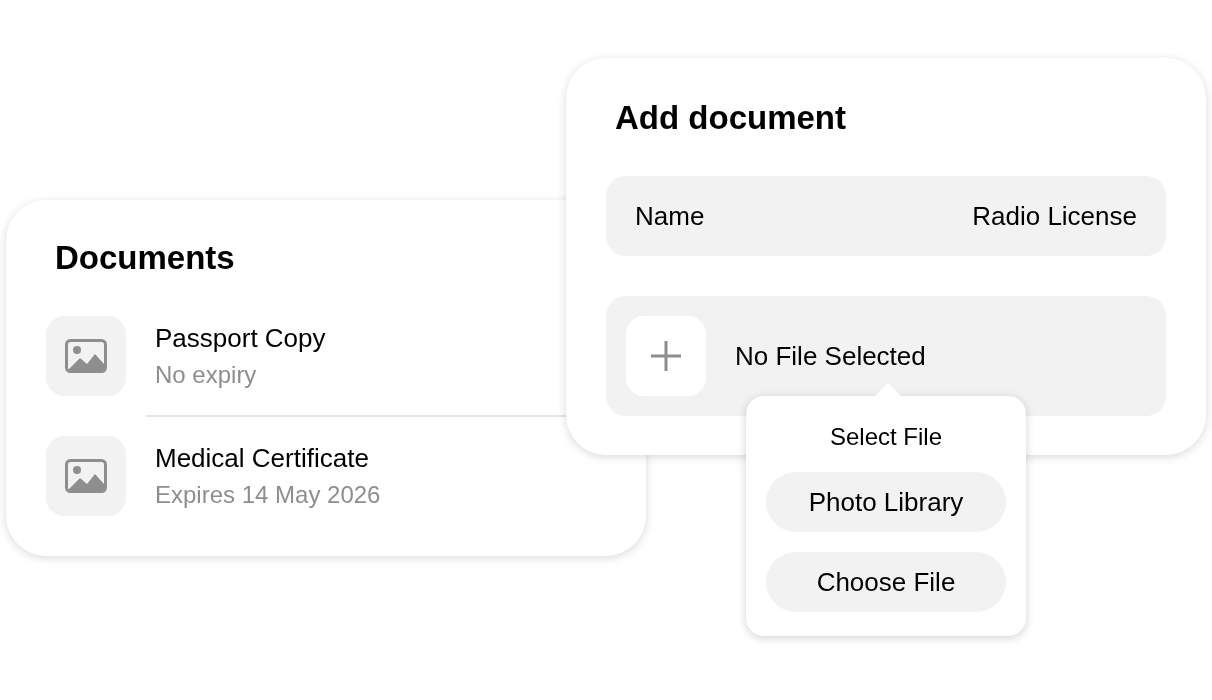 This screenshot has height=700, width=1212. Describe the element at coordinates (262, 458) in the screenshot. I see `document-name: Medical Certificate` at that location.